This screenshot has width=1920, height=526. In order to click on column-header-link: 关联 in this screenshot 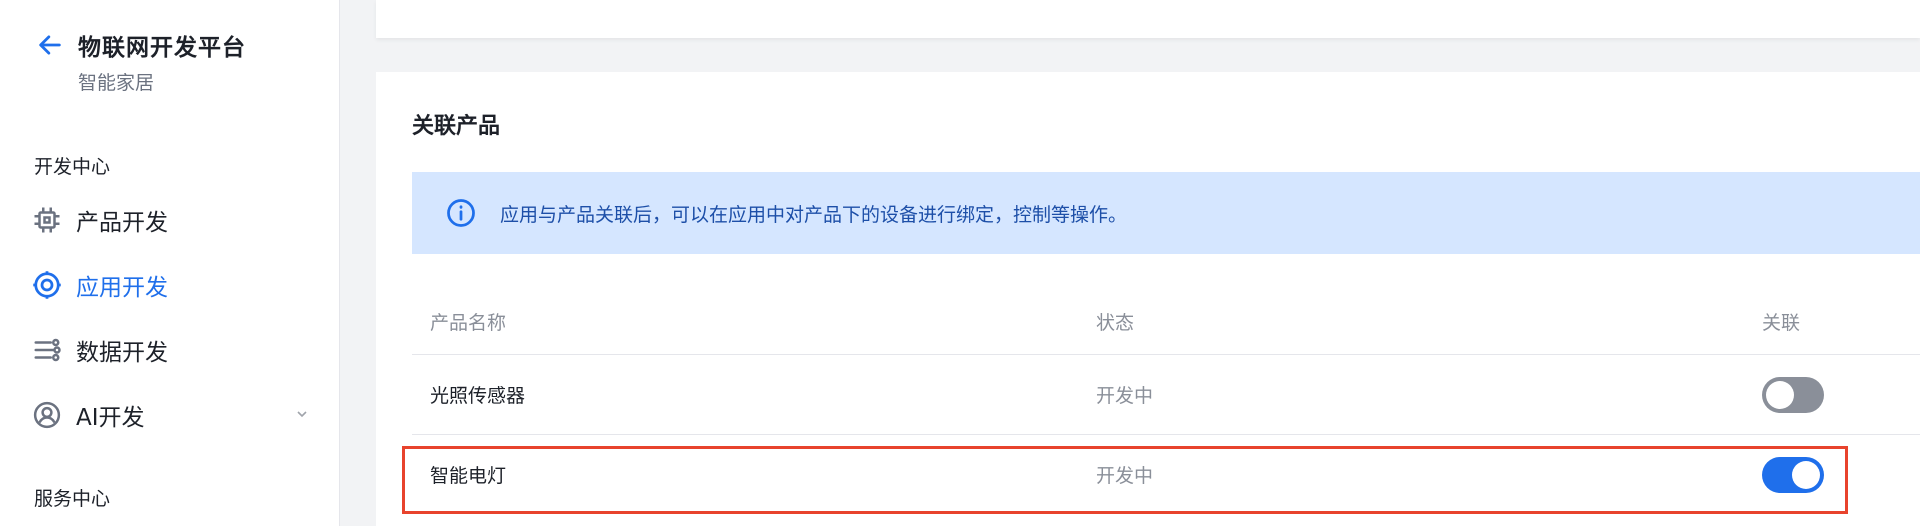, I will do `click(1781, 323)`.